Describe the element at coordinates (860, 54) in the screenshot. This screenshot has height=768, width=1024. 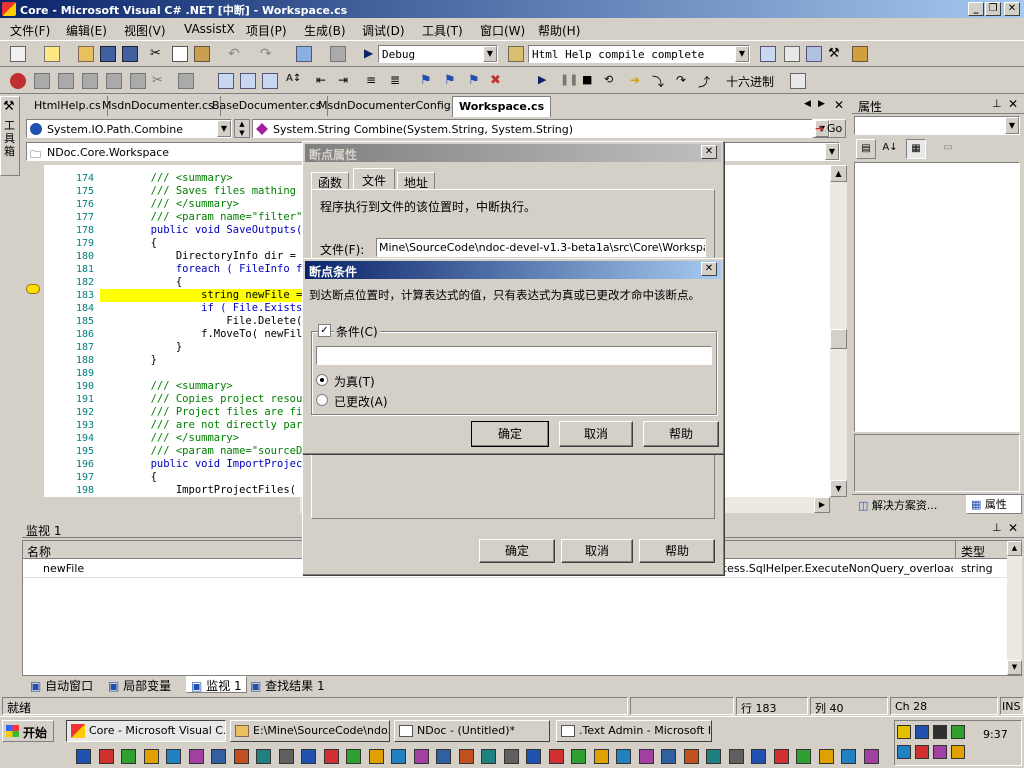
I see `class-view-icon` at that location.